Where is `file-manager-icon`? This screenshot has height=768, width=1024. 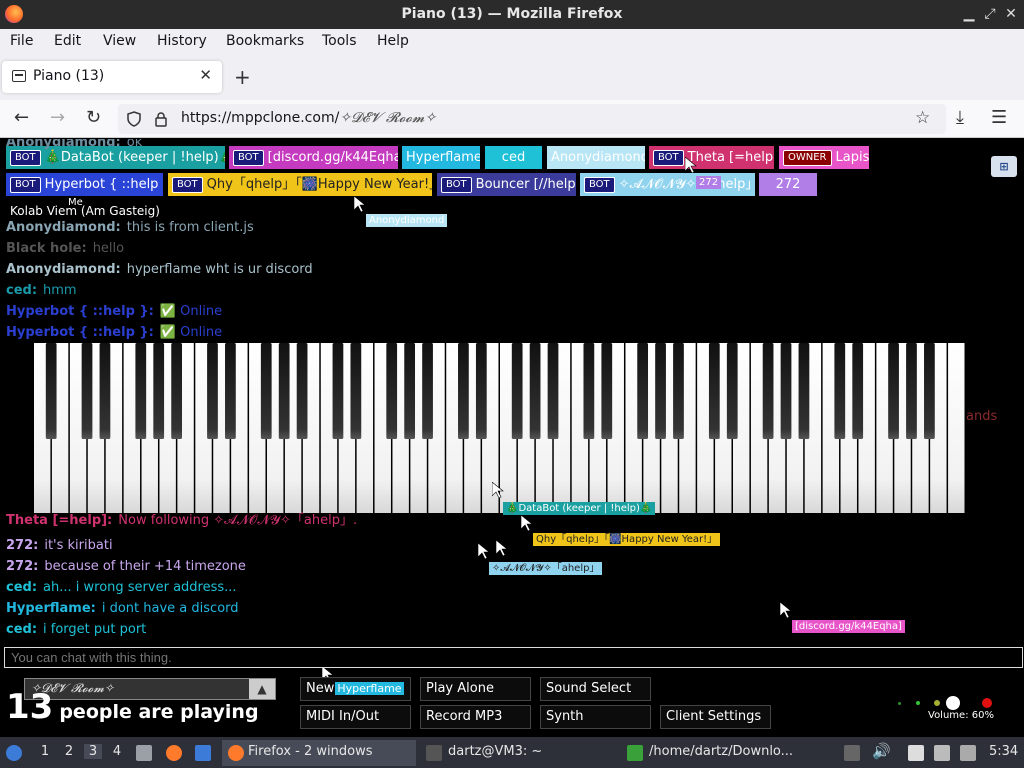
file-manager-icon is located at coordinates (144, 753).